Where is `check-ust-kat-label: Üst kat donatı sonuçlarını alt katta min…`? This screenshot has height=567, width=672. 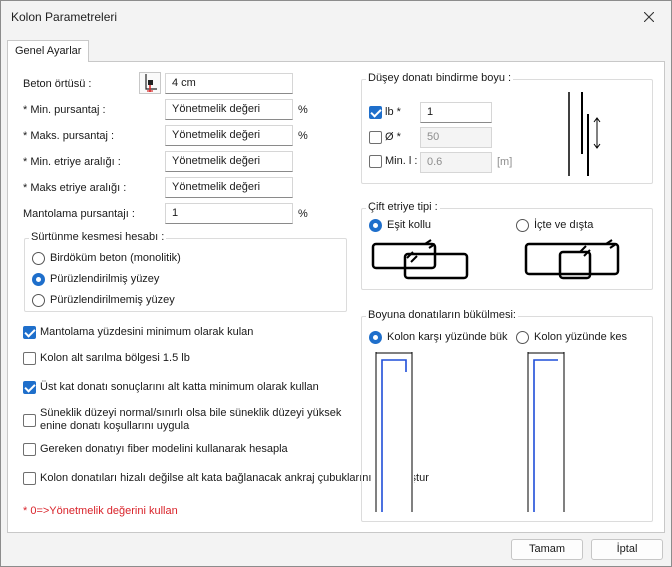 check-ust-kat-label: Üst kat donatı sonuçlarını alt katta min… is located at coordinates (179, 387).